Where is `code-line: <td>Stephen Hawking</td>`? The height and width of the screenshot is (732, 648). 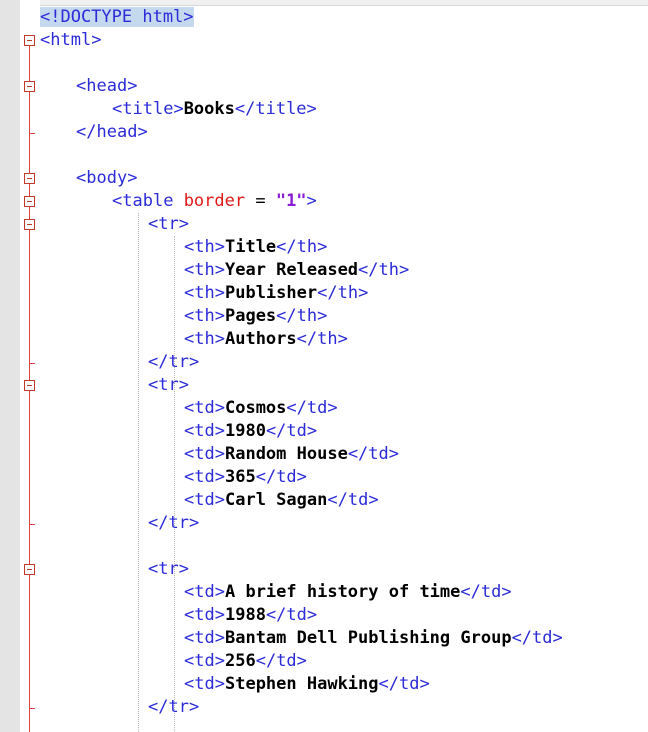
code-line: <td>Stephen Hawking</td> is located at coordinates (344, 684).